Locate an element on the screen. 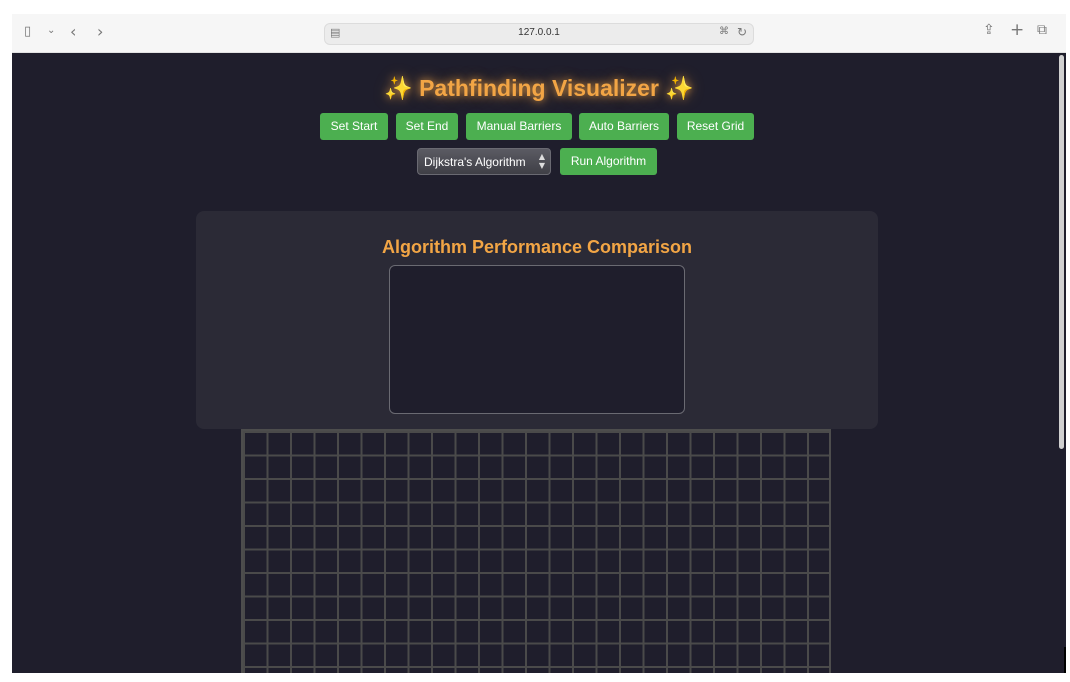 This screenshot has width=1070, height=682. browser-toolbar: ▯ ⌄ ‹ › ▤ 127.0.0.1 ⌘ ↻ ⇪ + ⧉ is located at coordinates (539, 33).